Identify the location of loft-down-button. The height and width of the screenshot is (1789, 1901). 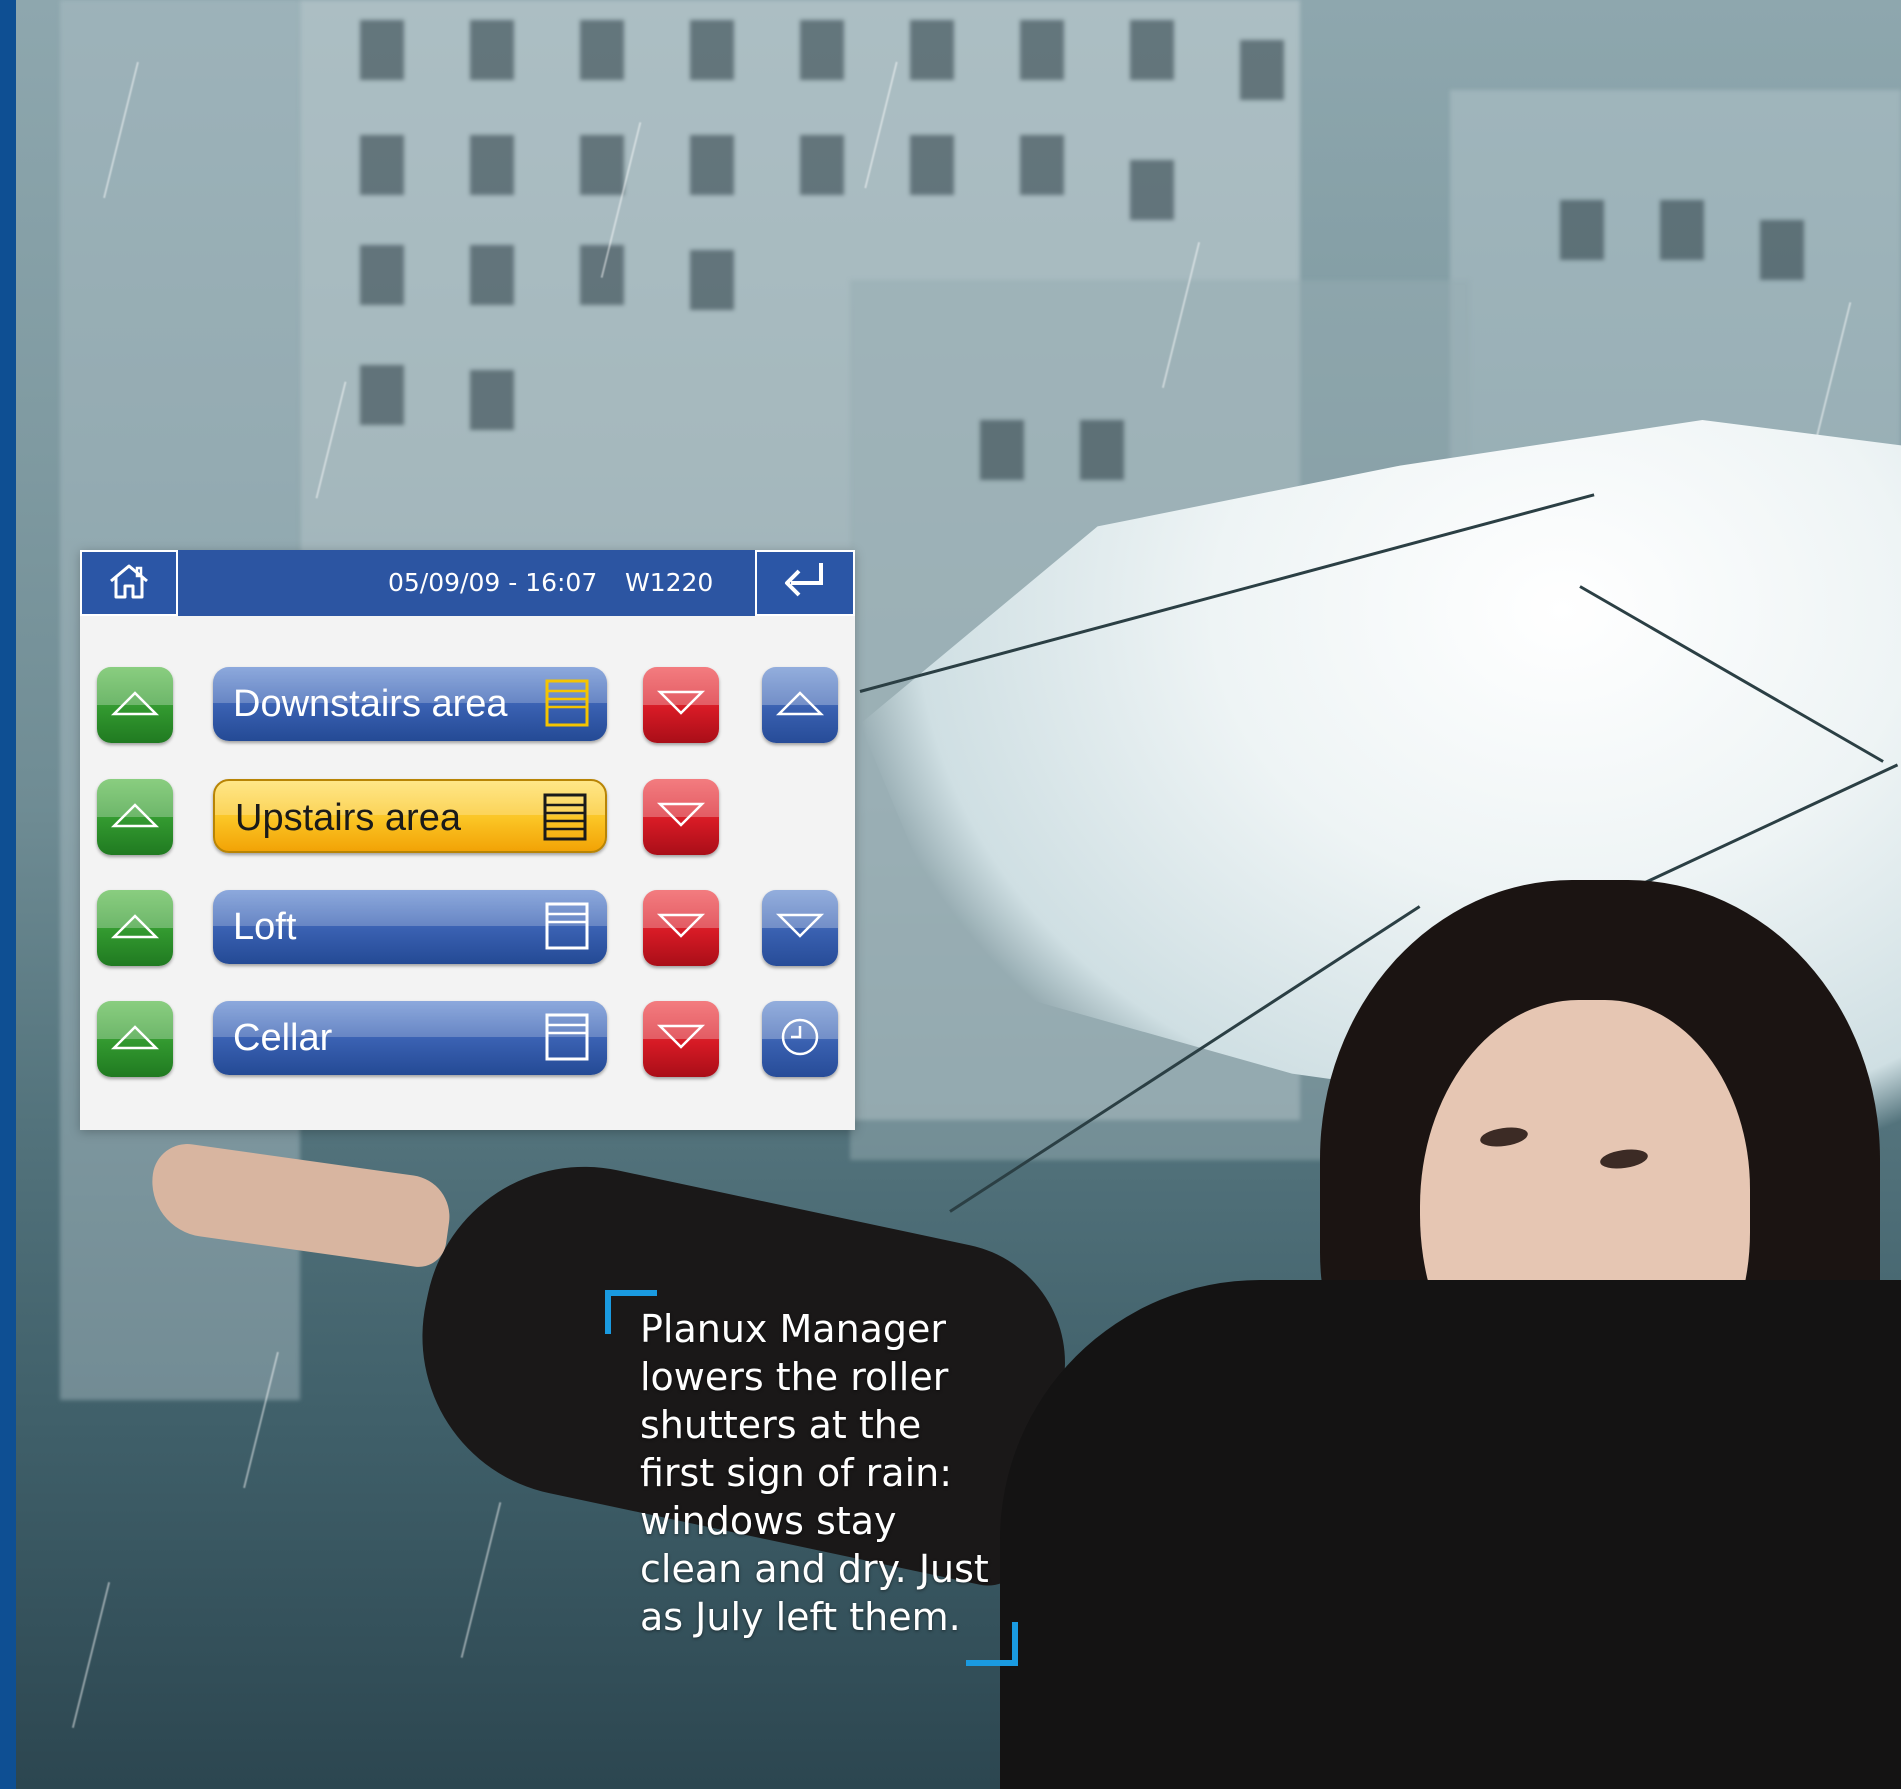
(681, 928).